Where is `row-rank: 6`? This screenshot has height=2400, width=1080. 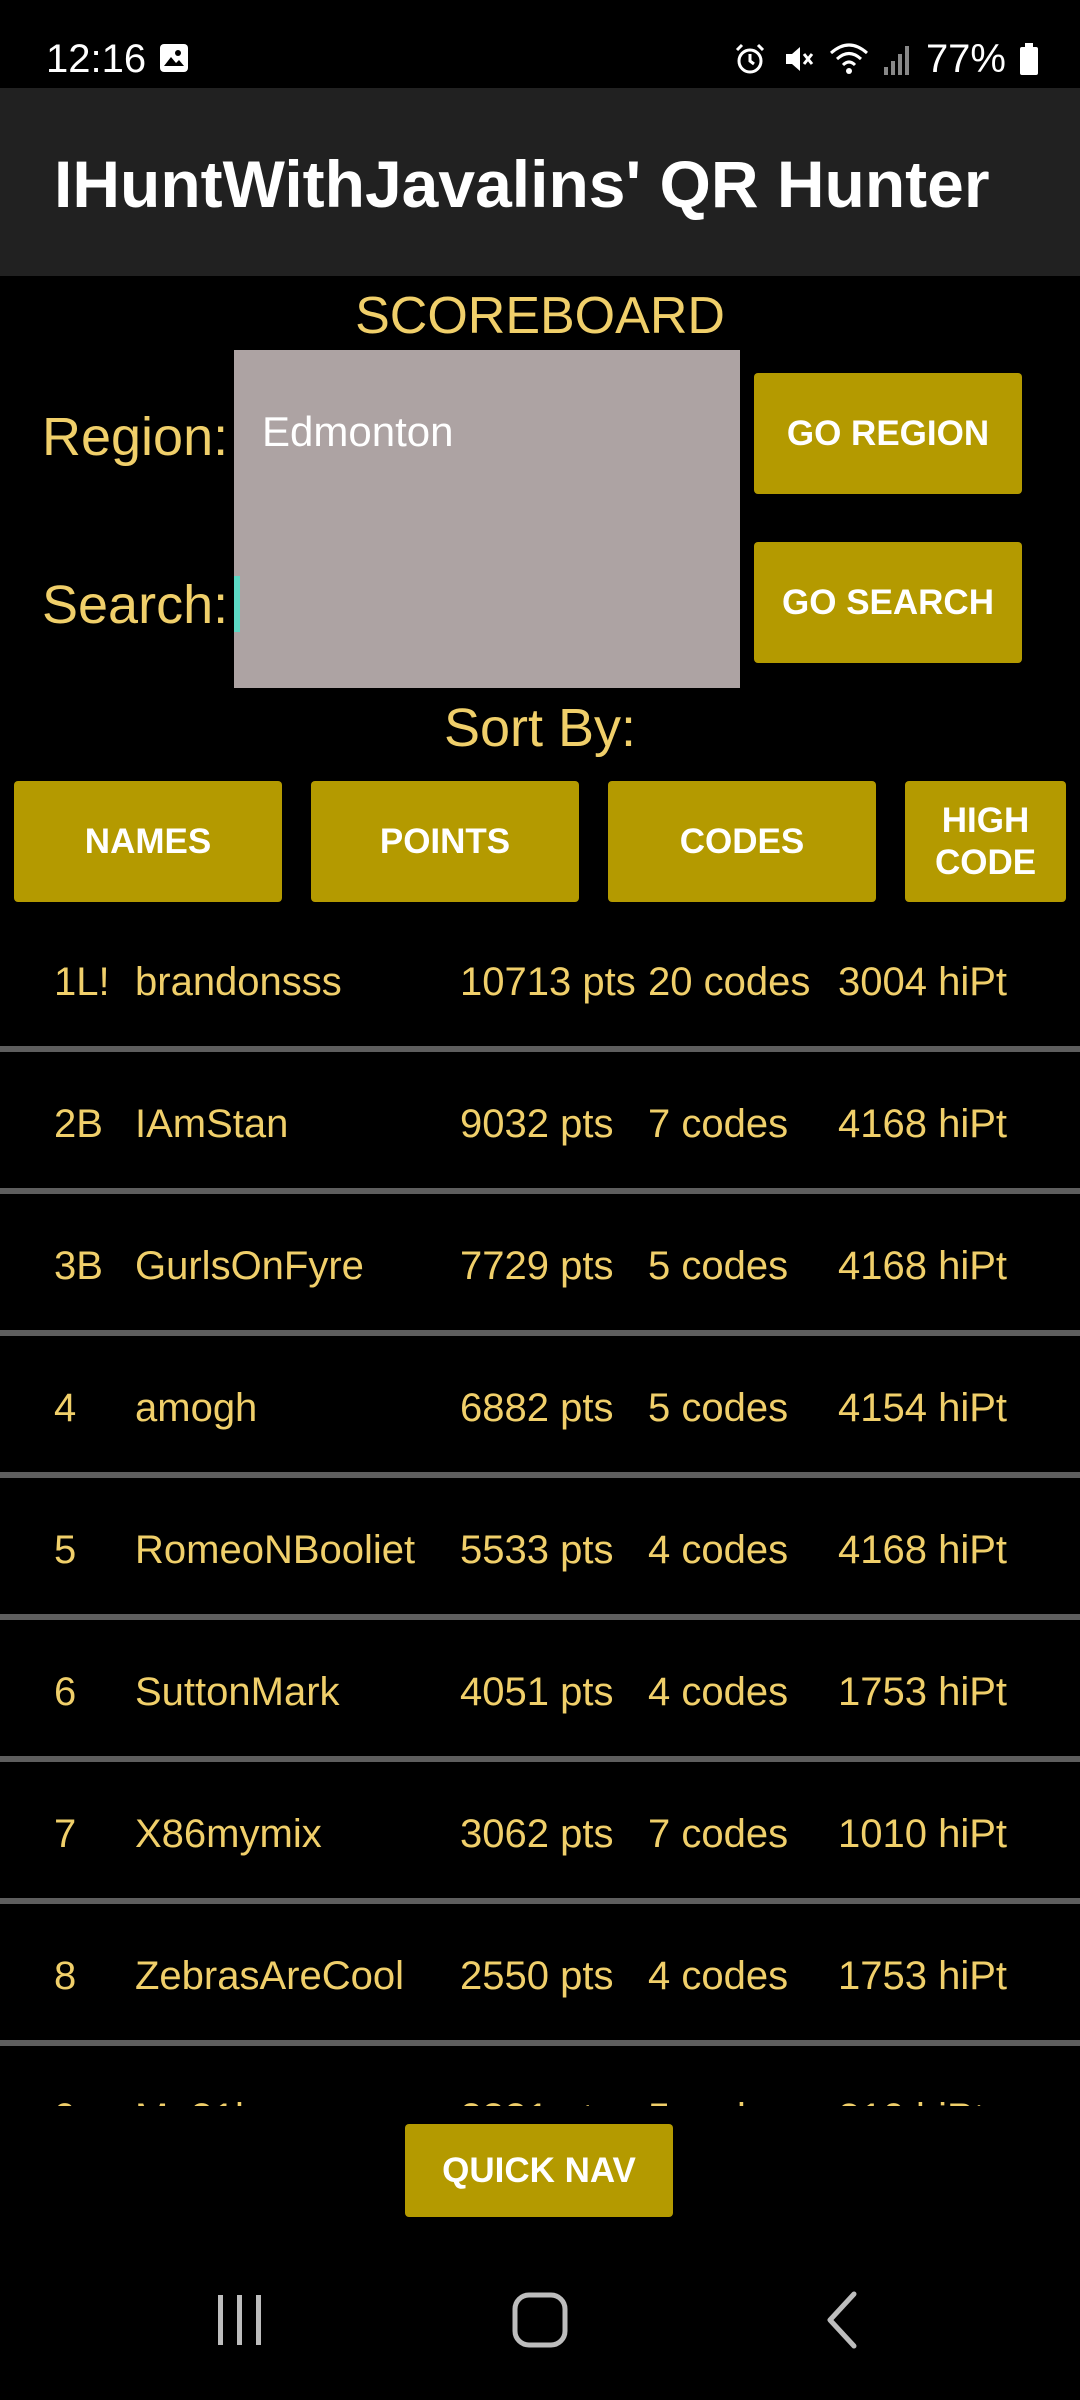 row-rank: 6 is located at coordinates (65, 1692).